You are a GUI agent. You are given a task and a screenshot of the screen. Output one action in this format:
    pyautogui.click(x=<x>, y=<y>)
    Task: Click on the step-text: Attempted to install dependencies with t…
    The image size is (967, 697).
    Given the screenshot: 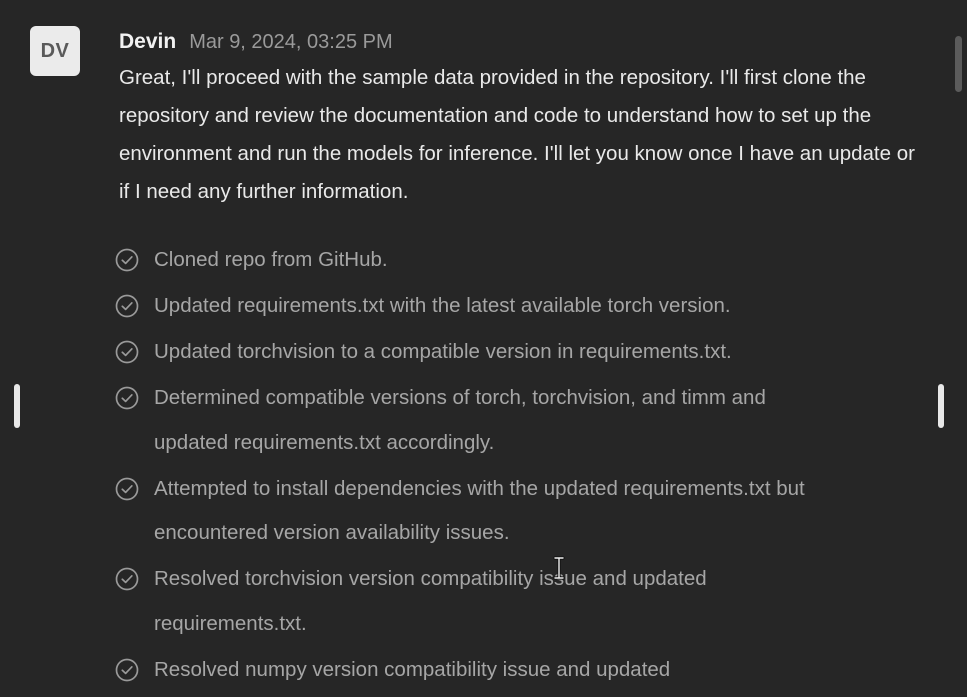 What is the action you would take?
    pyautogui.click(x=479, y=510)
    